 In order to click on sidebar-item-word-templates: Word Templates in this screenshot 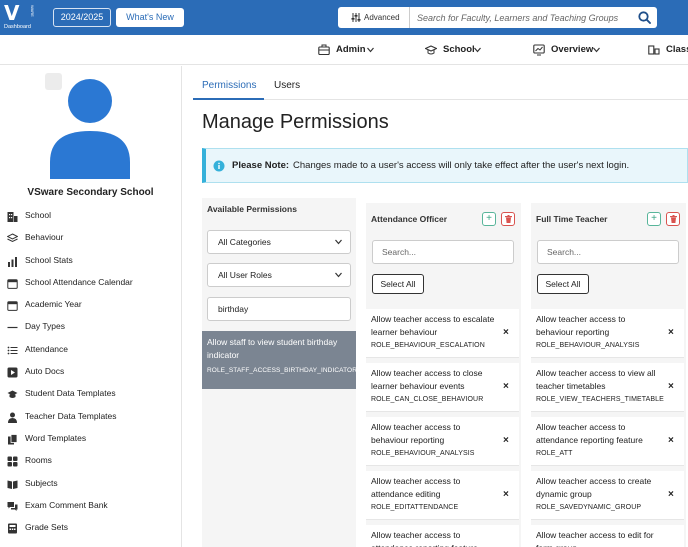, I will do `click(90, 440)`.